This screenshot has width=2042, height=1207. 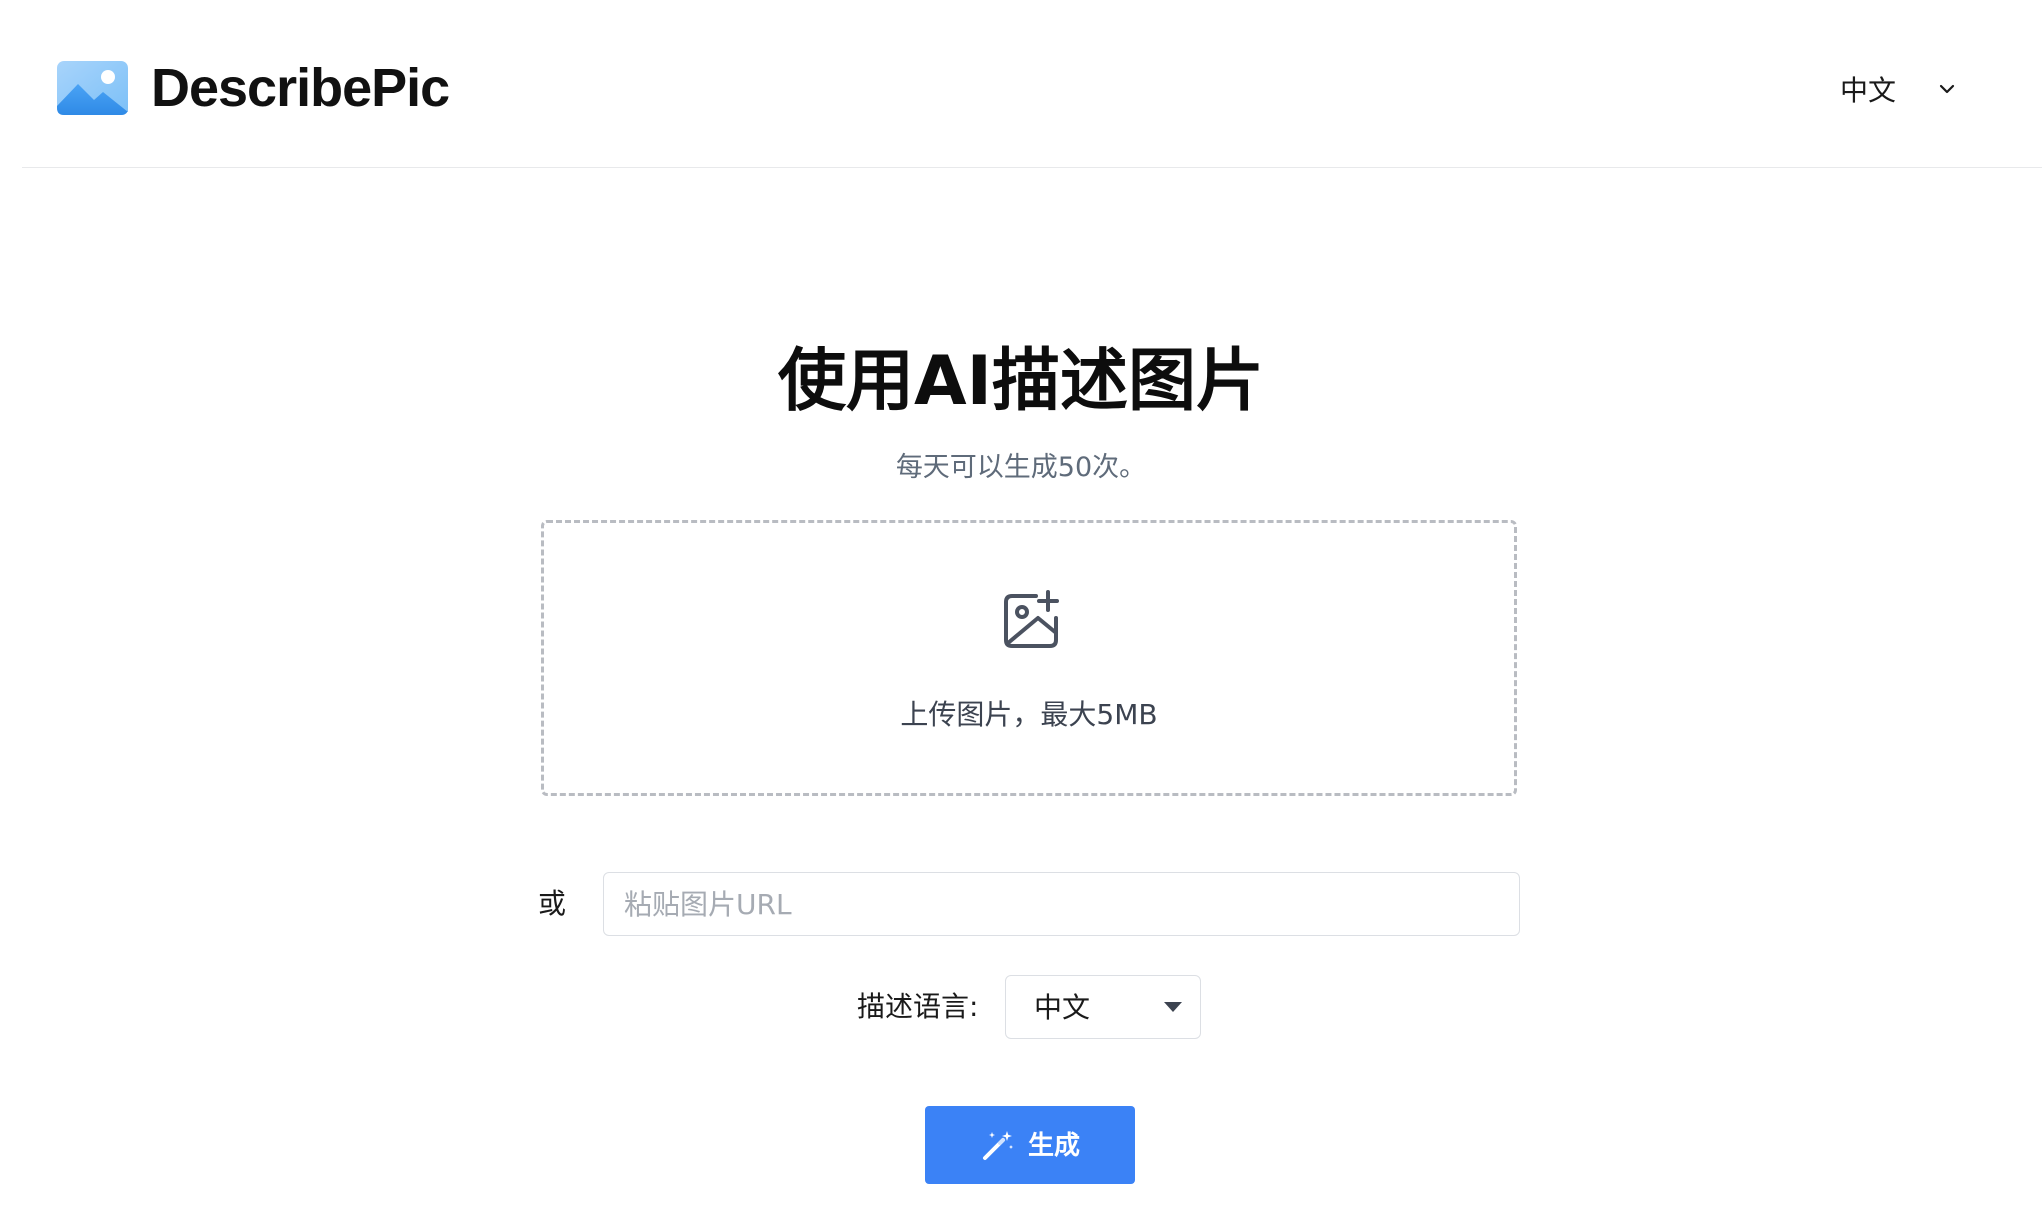 I want to click on language-switcher-label: 中文, so click(x=1868, y=90).